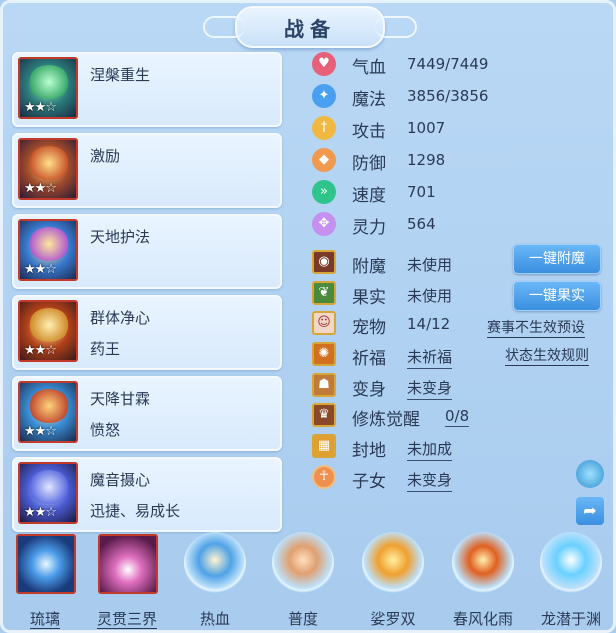  What do you see at coordinates (135, 511) in the screenshot?
I see `skill-subtitle: 迅捷、易成长` at bounding box center [135, 511].